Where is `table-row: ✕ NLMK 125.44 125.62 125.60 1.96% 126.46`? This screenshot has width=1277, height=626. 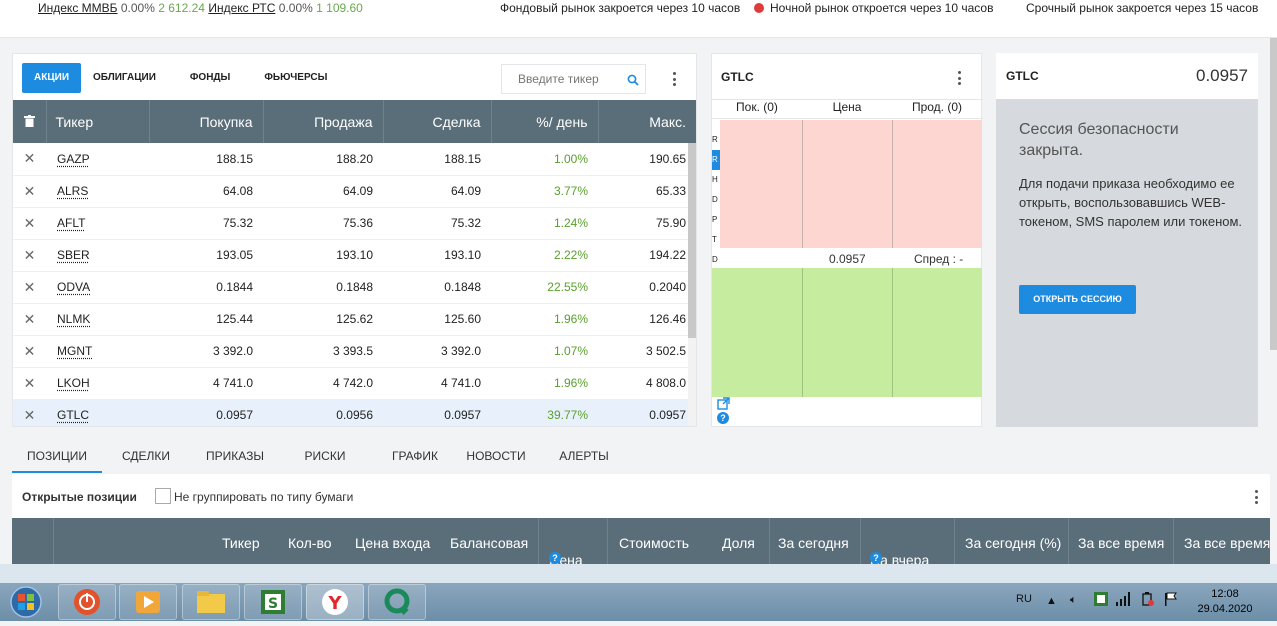 table-row: ✕ NLMK 125.44 125.62 125.60 1.96% 126.46 is located at coordinates (354, 319).